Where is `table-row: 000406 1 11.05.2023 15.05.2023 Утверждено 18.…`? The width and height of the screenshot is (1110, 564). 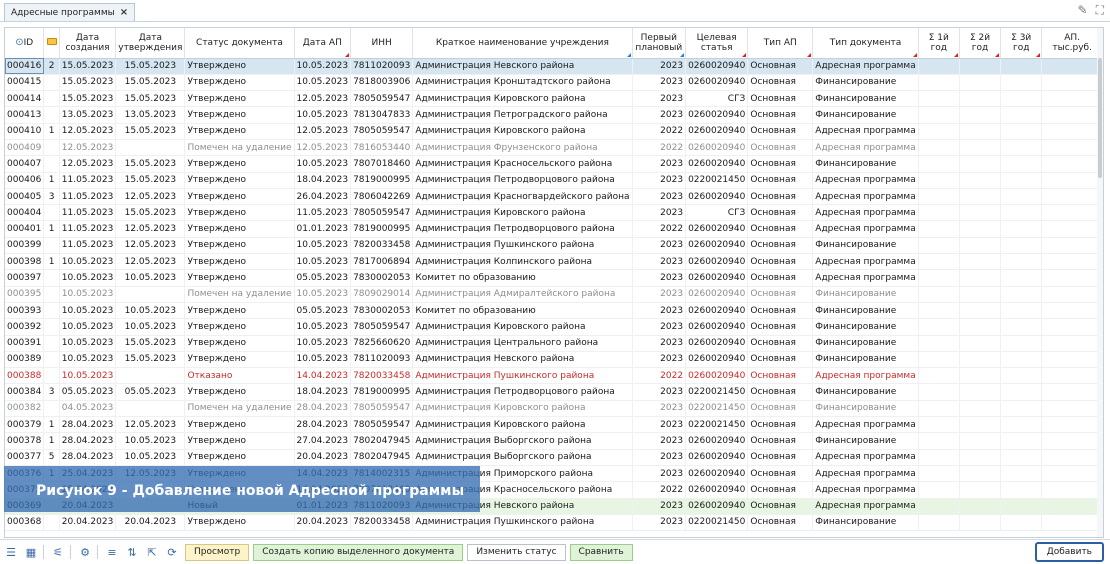
table-row: 000406 1 11.05.2023 15.05.2023 Утверждено 18.… is located at coordinates (554, 180).